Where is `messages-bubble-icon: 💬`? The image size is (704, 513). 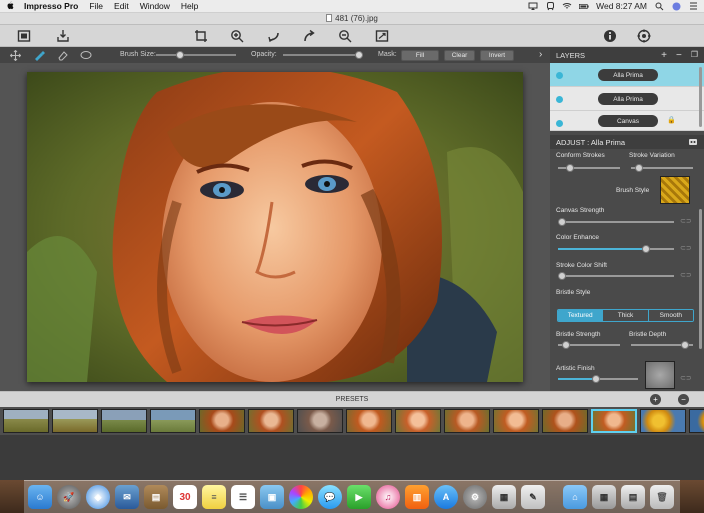 messages-bubble-icon: 💬 is located at coordinates (330, 497).